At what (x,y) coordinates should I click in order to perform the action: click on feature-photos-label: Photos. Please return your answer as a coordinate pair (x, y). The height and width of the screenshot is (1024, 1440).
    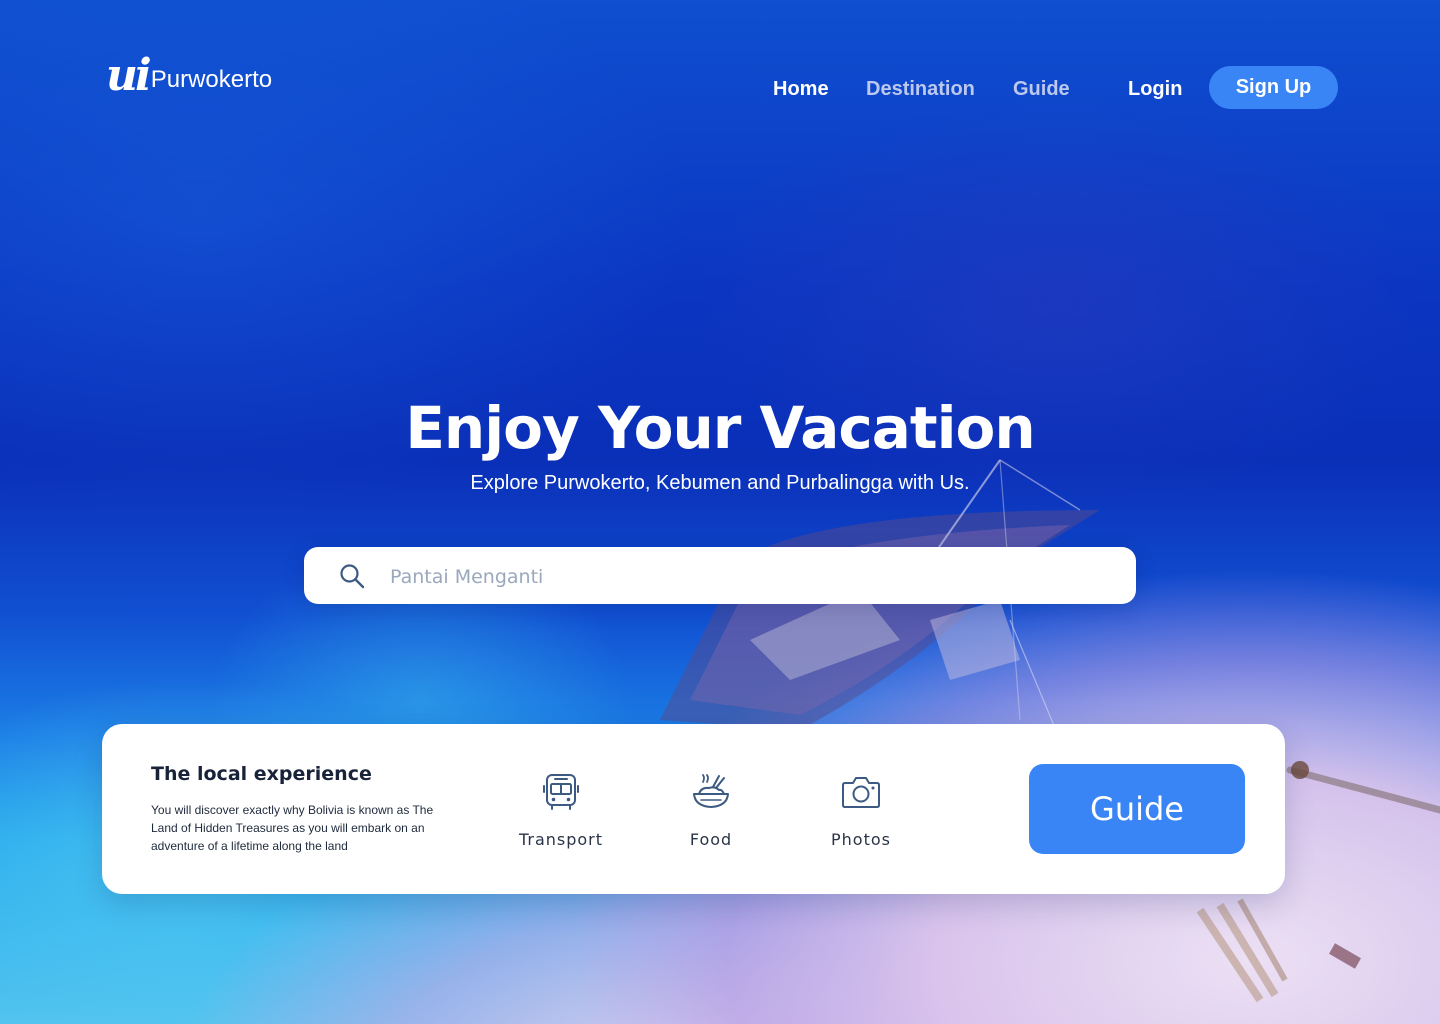
    Looking at the image, I should click on (861, 839).